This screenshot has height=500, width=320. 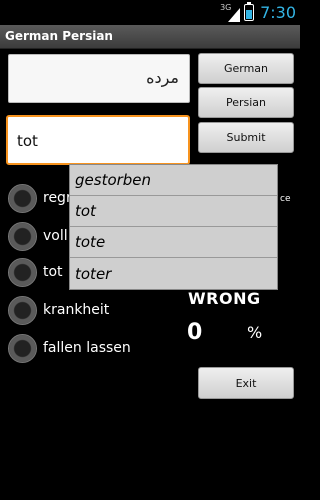 I want to click on submit-button: Submit, so click(x=246, y=137).